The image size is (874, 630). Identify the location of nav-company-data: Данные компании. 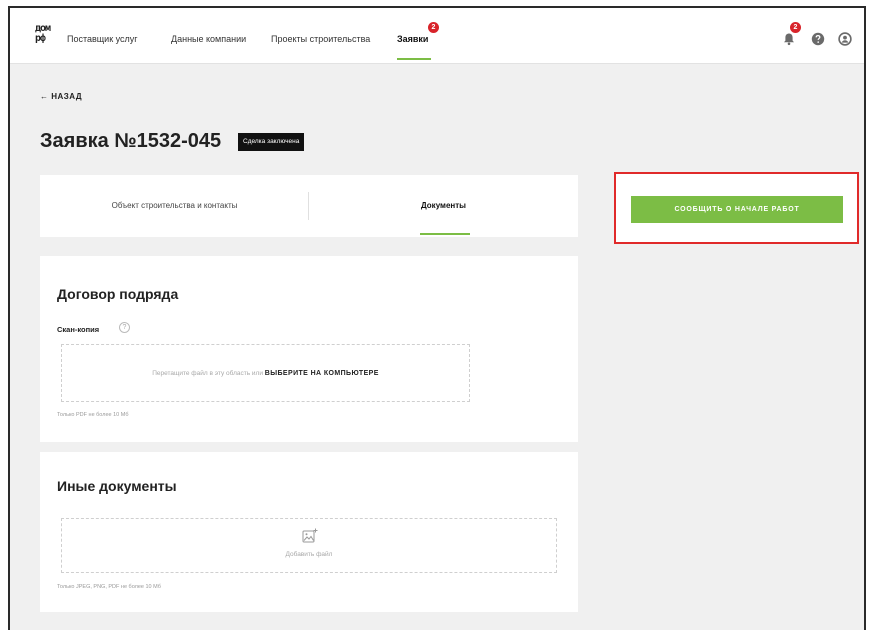
(208, 39).